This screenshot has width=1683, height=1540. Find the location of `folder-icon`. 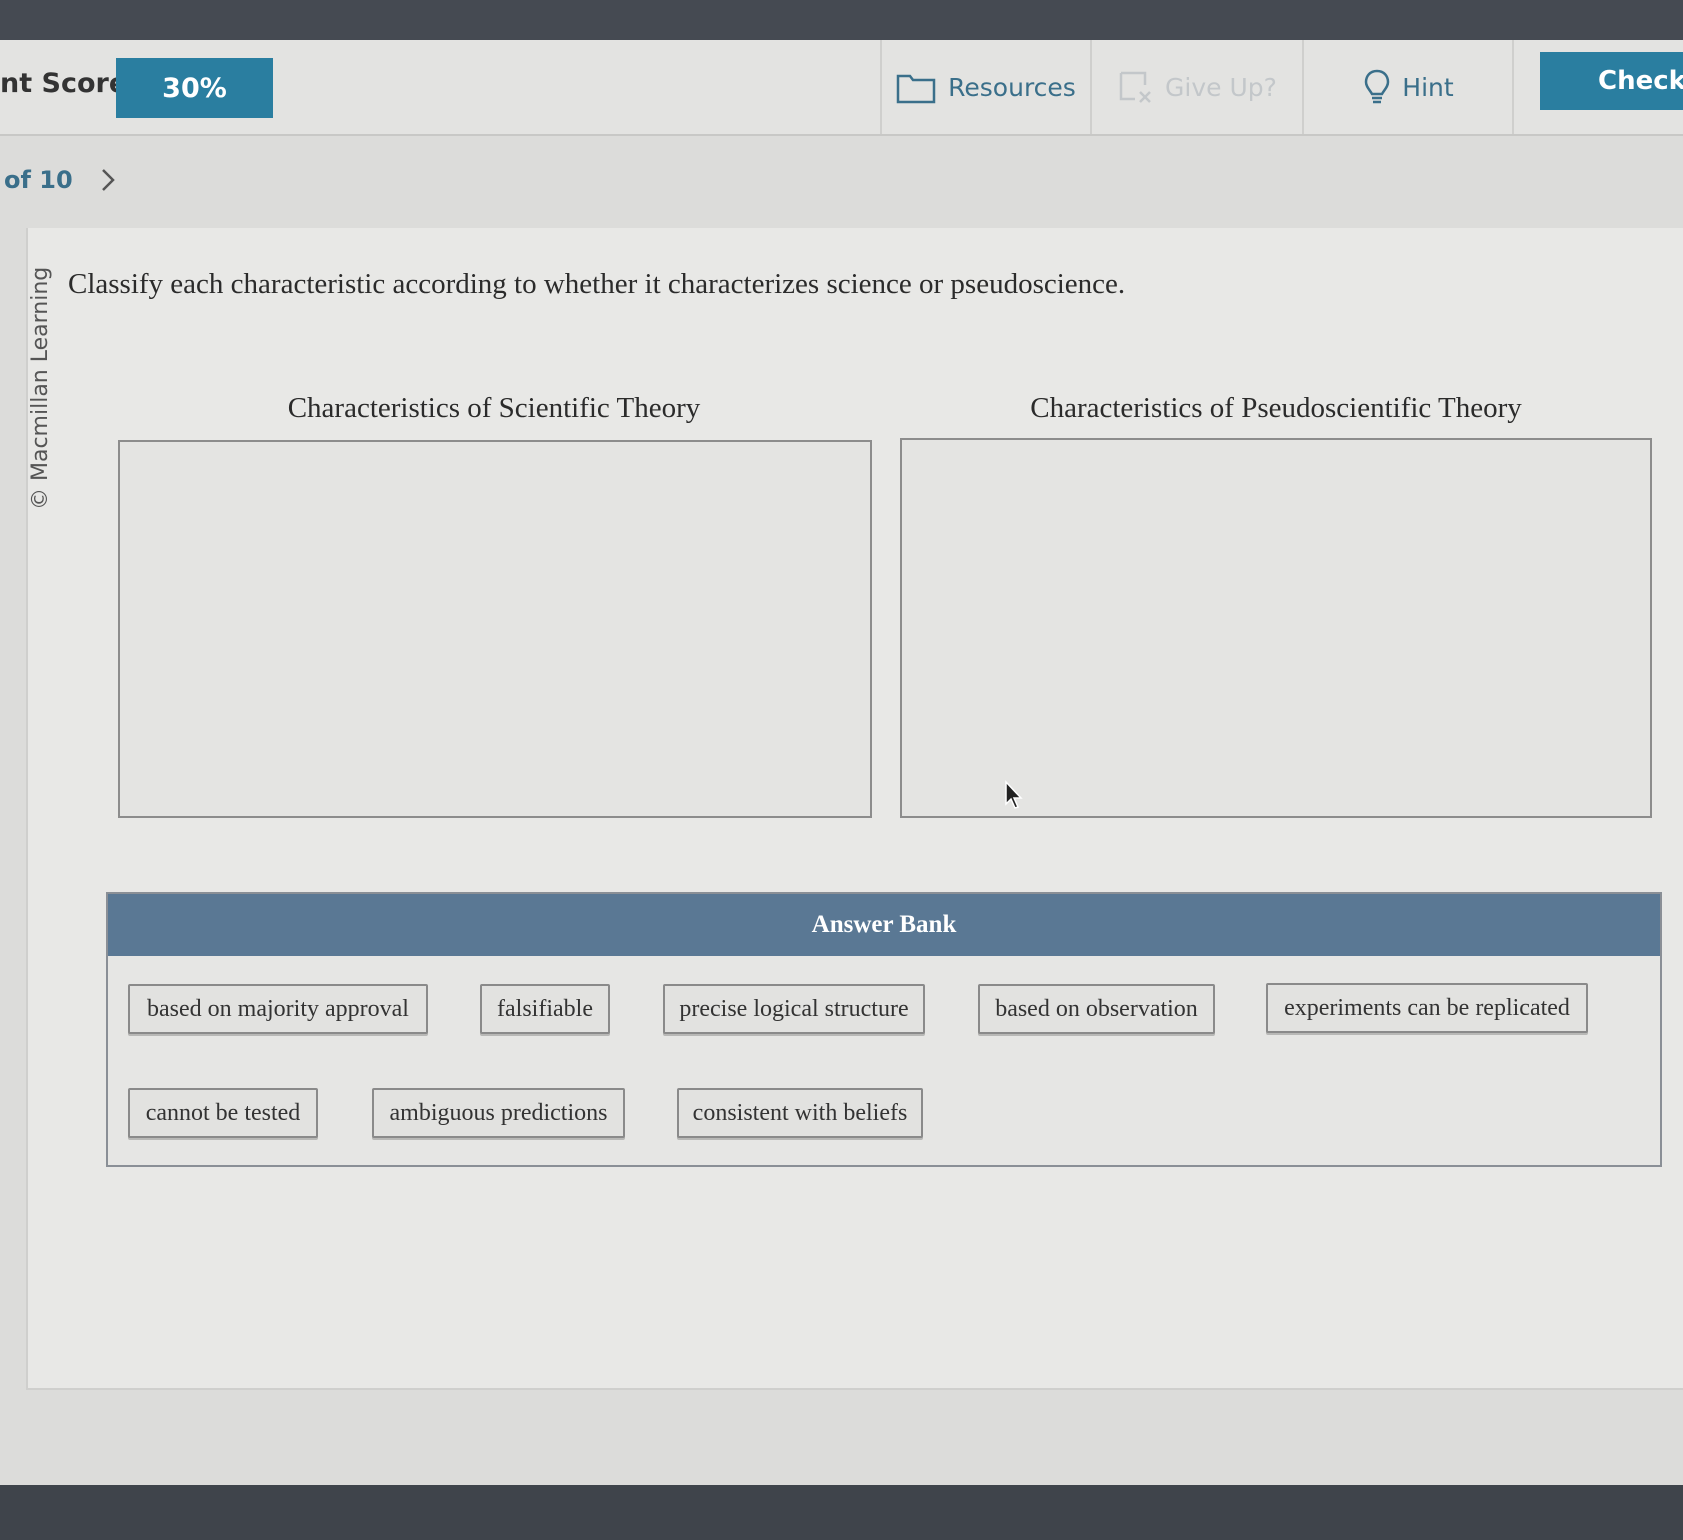

folder-icon is located at coordinates (916, 87).